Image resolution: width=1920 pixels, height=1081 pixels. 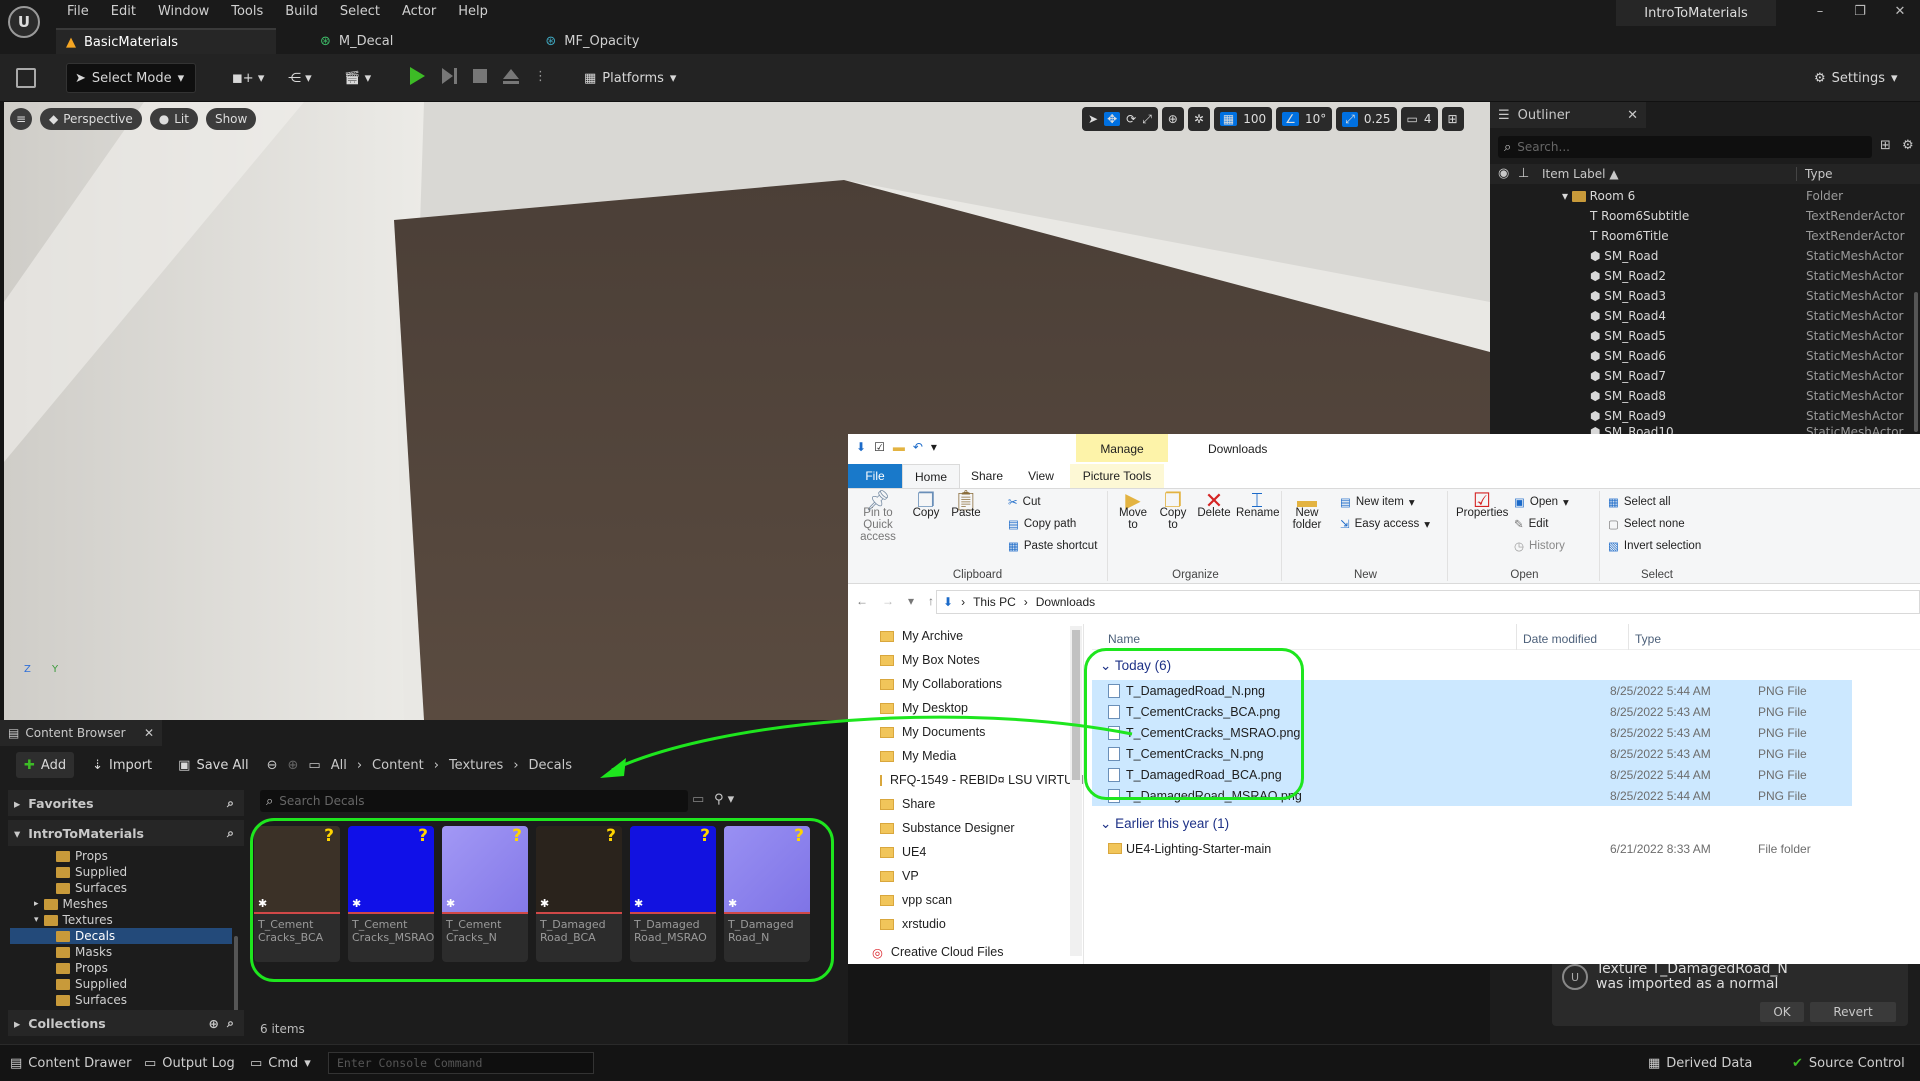 I want to click on nav-item: ◎ Creative Cloud Files, so click(x=965, y=952).